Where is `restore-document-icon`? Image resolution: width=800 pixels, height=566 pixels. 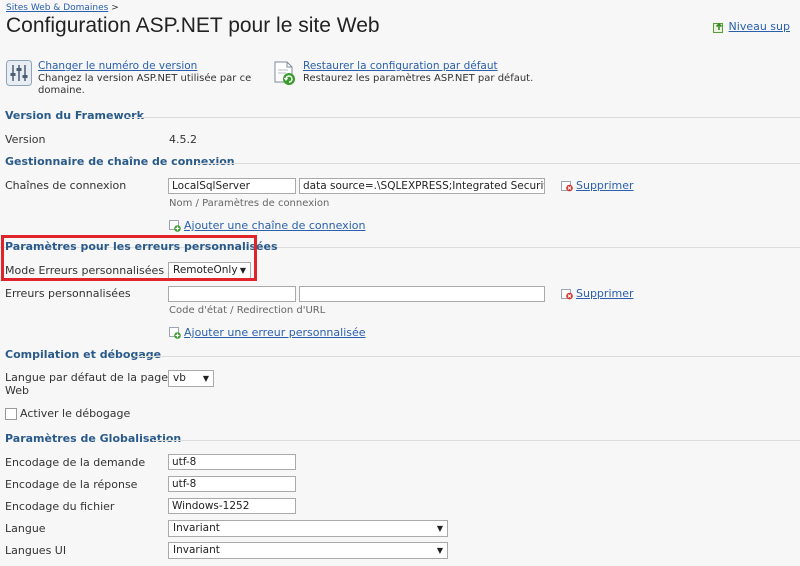 restore-document-icon is located at coordinates (284, 73).